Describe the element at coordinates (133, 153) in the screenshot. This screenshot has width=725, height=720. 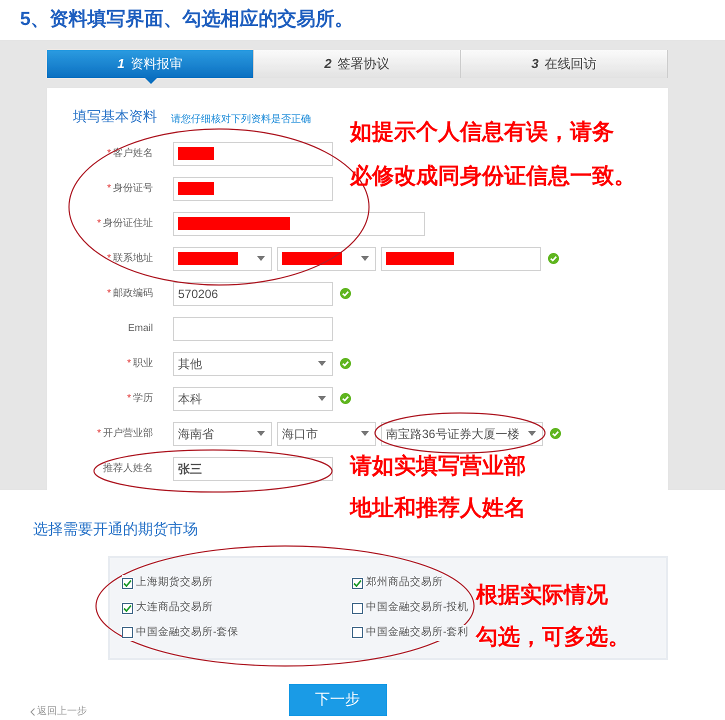
I see `field-label: 客户姓名` at that location.